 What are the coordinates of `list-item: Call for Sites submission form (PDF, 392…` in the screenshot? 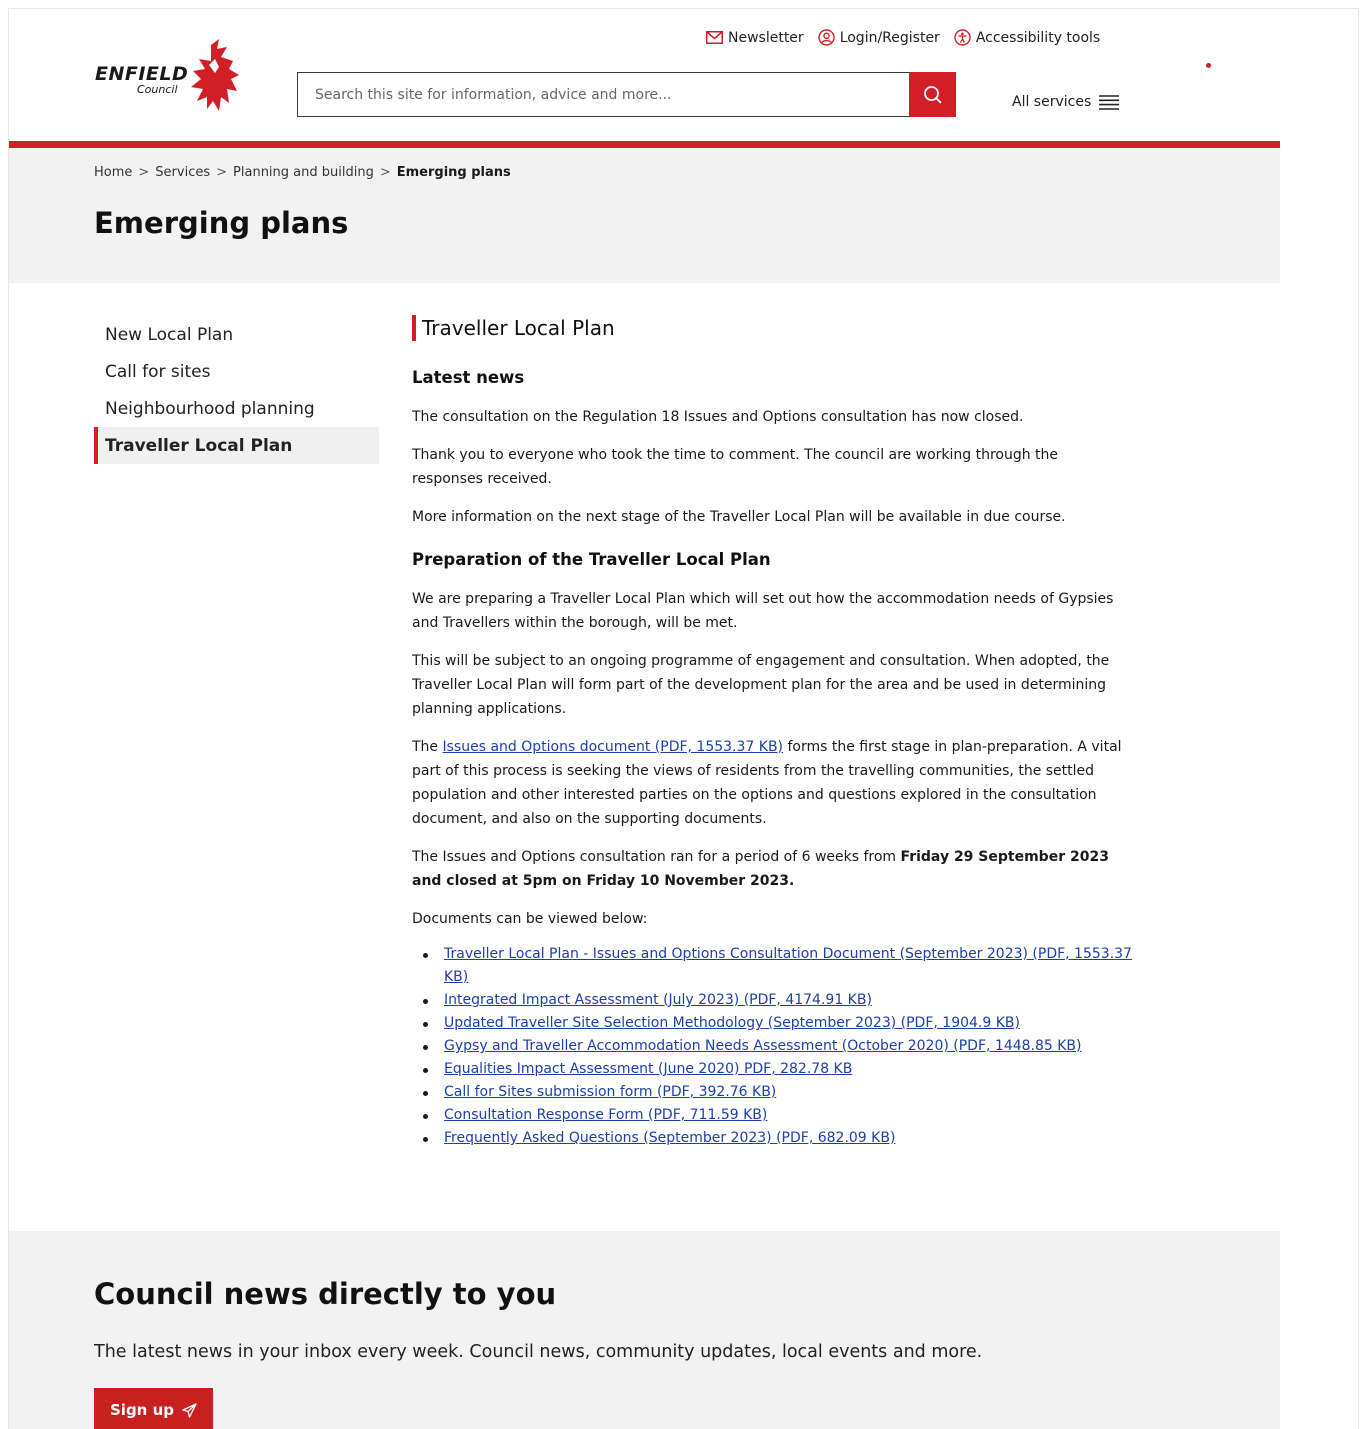 It's located at (772, 1092).